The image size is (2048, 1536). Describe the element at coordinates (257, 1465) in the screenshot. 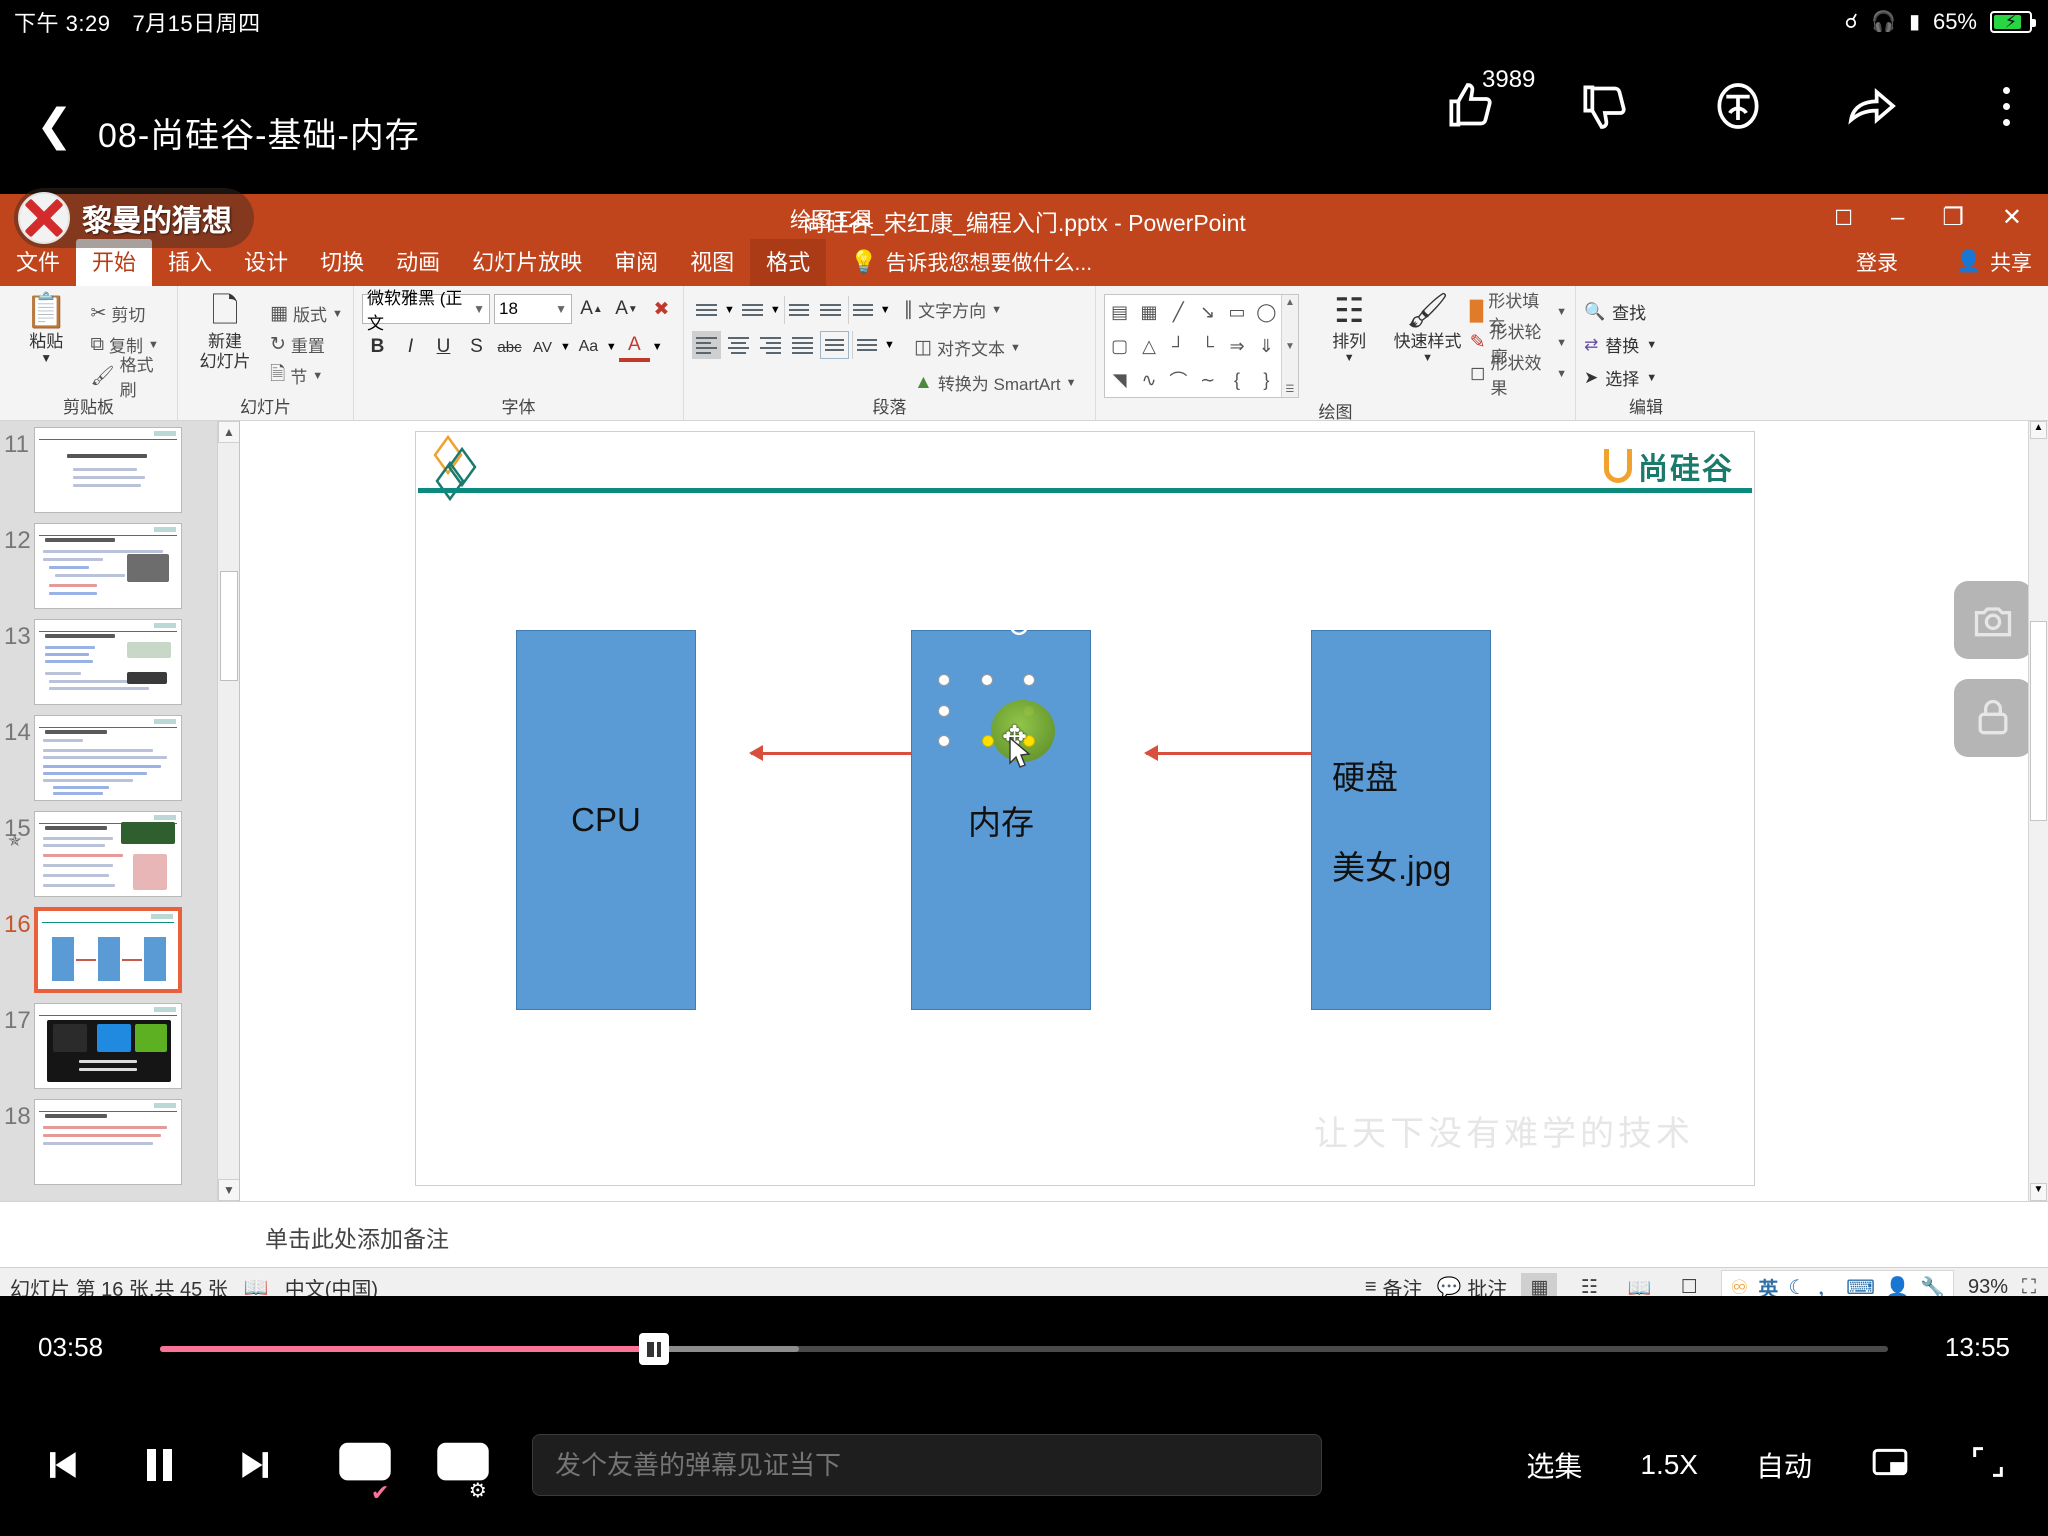

I see `next-button` at that location.